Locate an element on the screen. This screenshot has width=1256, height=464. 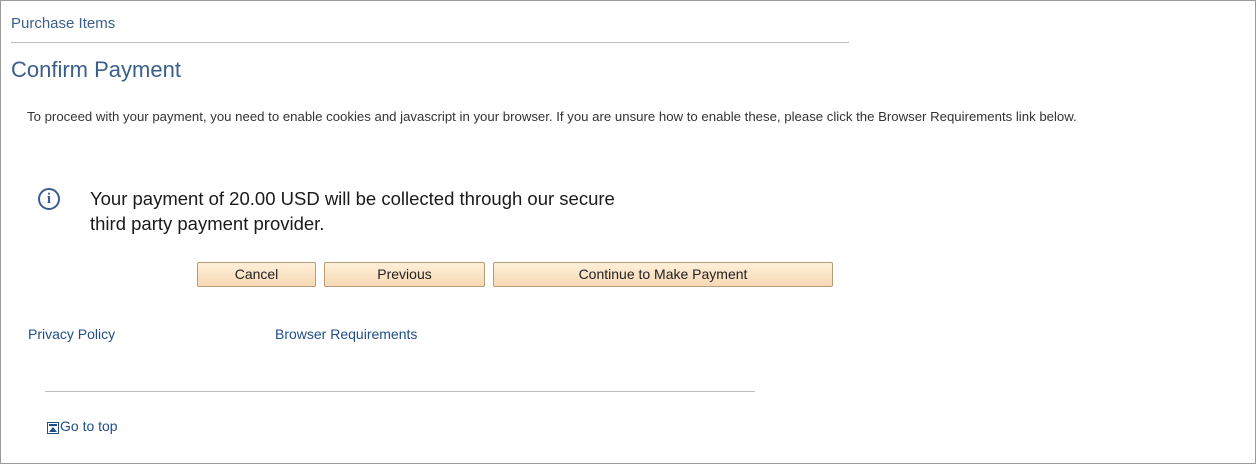
continue-to-make-payment-button: Continue to Make Payment is located at coordinates (663, 274).